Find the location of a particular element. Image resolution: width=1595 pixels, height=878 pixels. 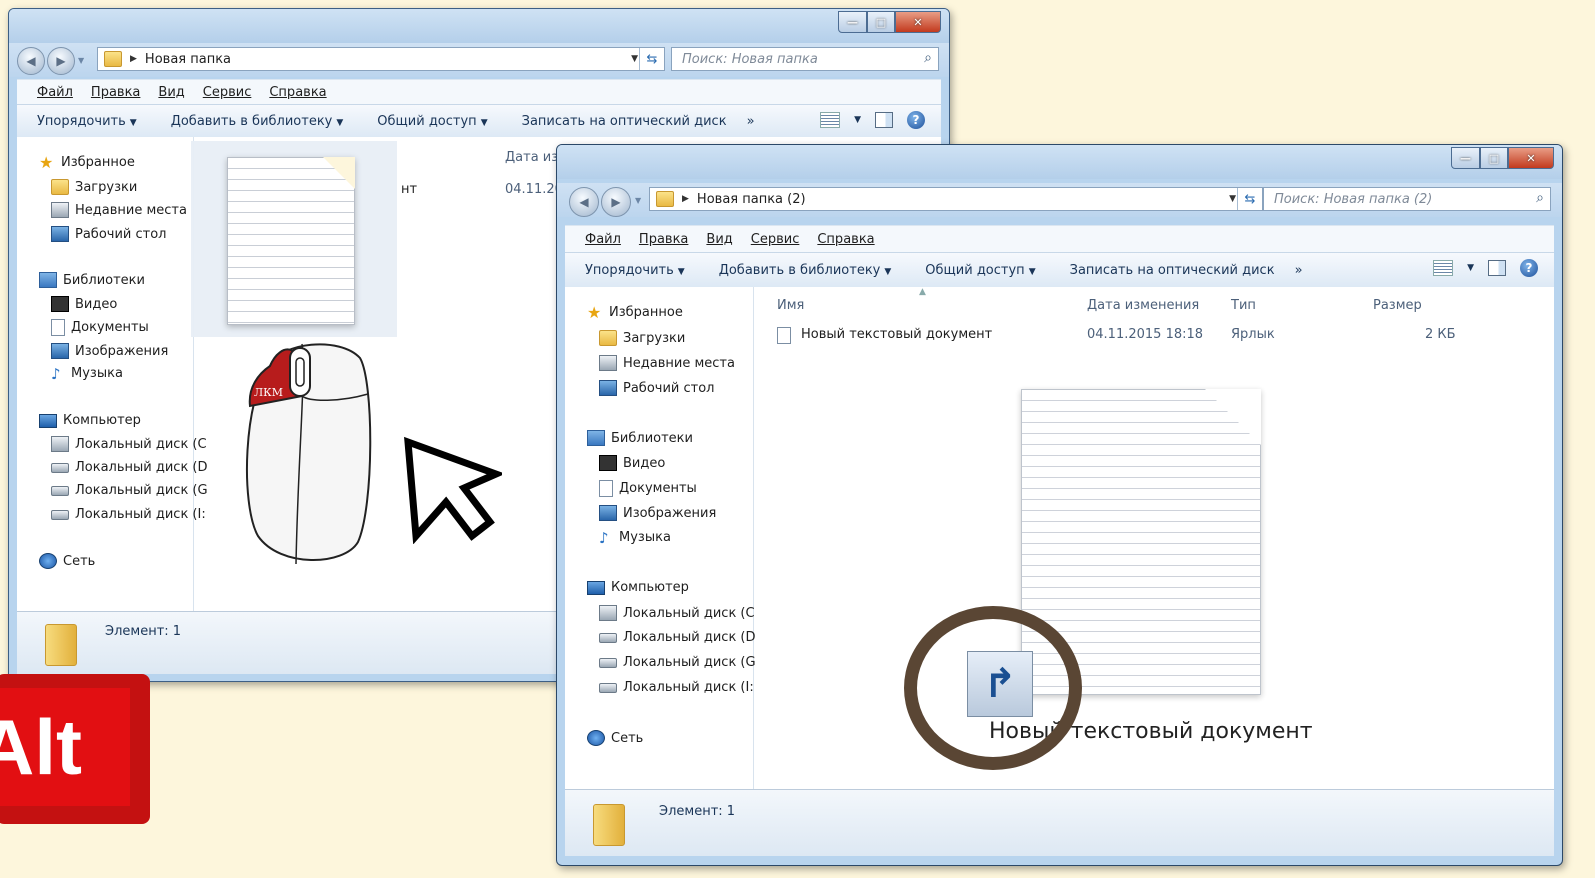

column-header-type: Тип is located at coordinates (1243, 305).